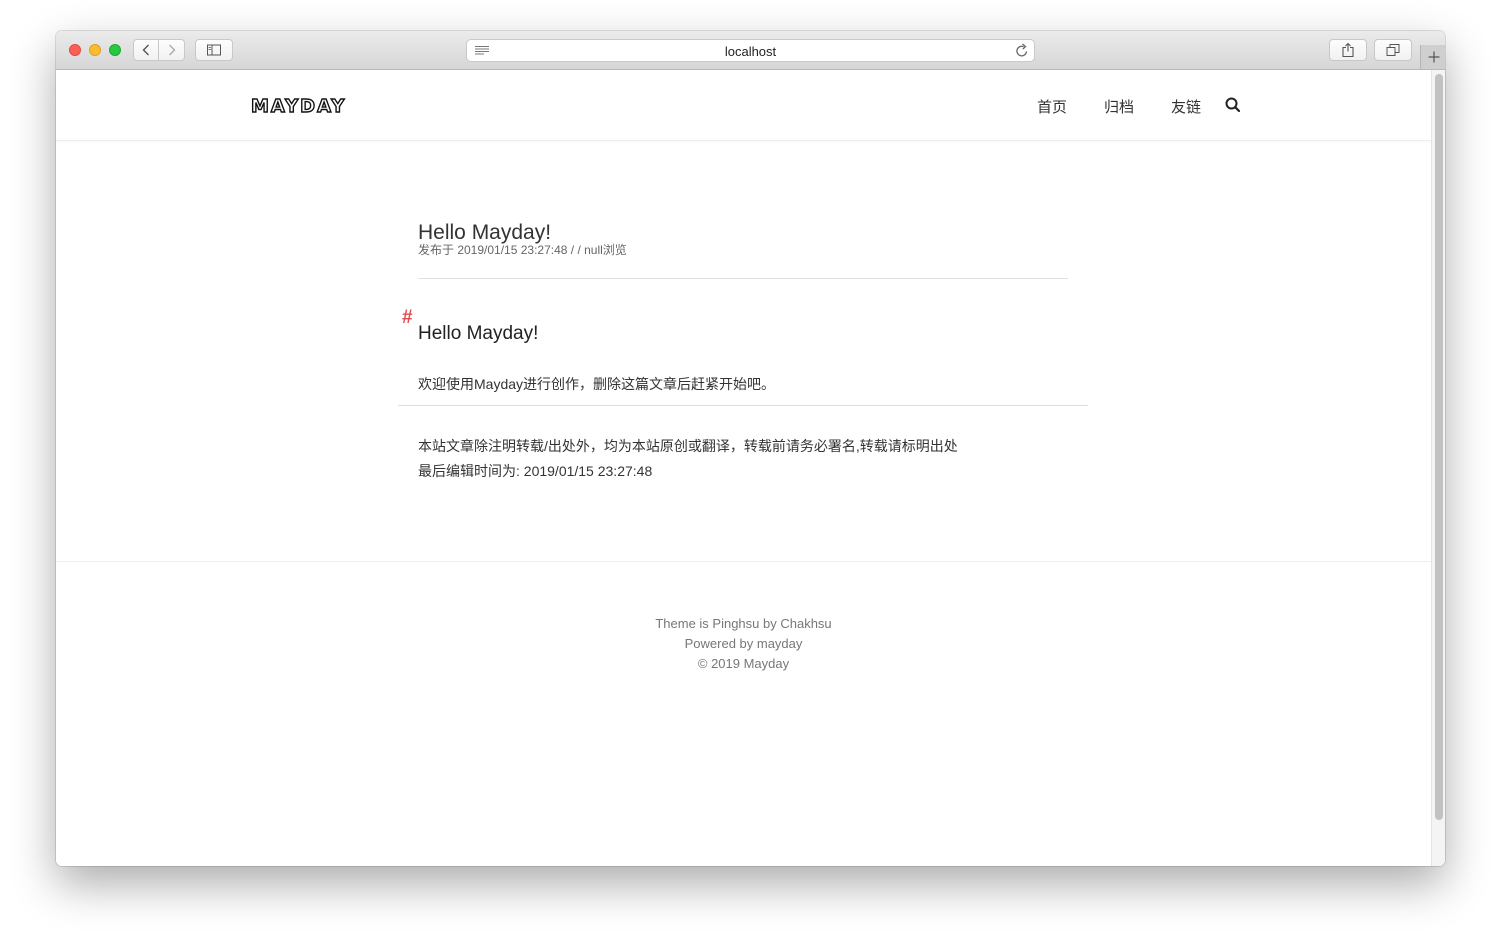 The width and height of the screenshot is (1501, 946). I want to click on chevron-right-icon, so click(171, 50).